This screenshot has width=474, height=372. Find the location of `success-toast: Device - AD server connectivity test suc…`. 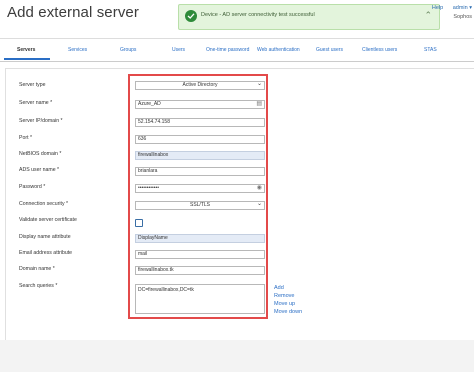

success-toast: Device - AD server connectivity test suc… is located at coordinates (309, 17).